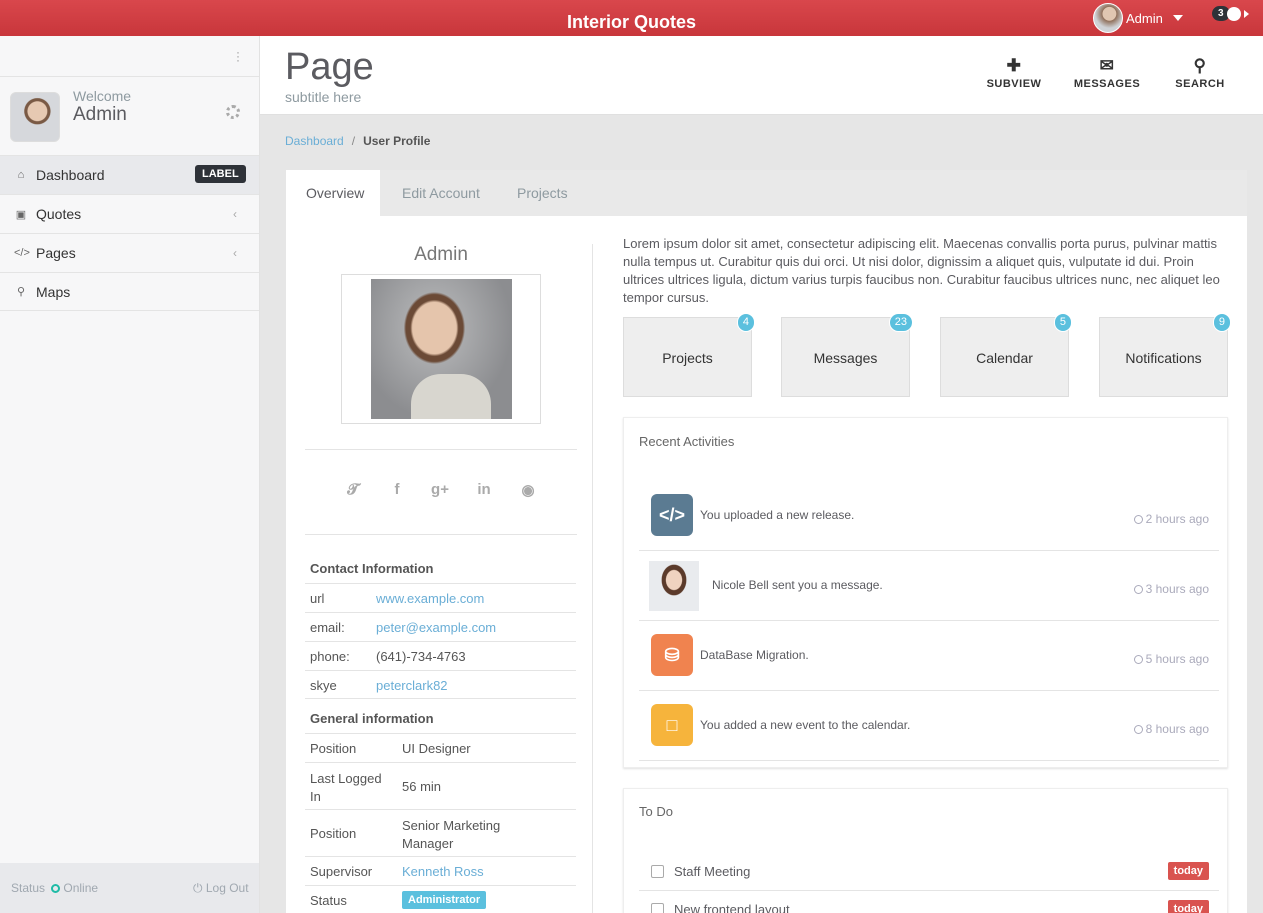  I want to click on google-plus-icon: g+, so click(440, 489).